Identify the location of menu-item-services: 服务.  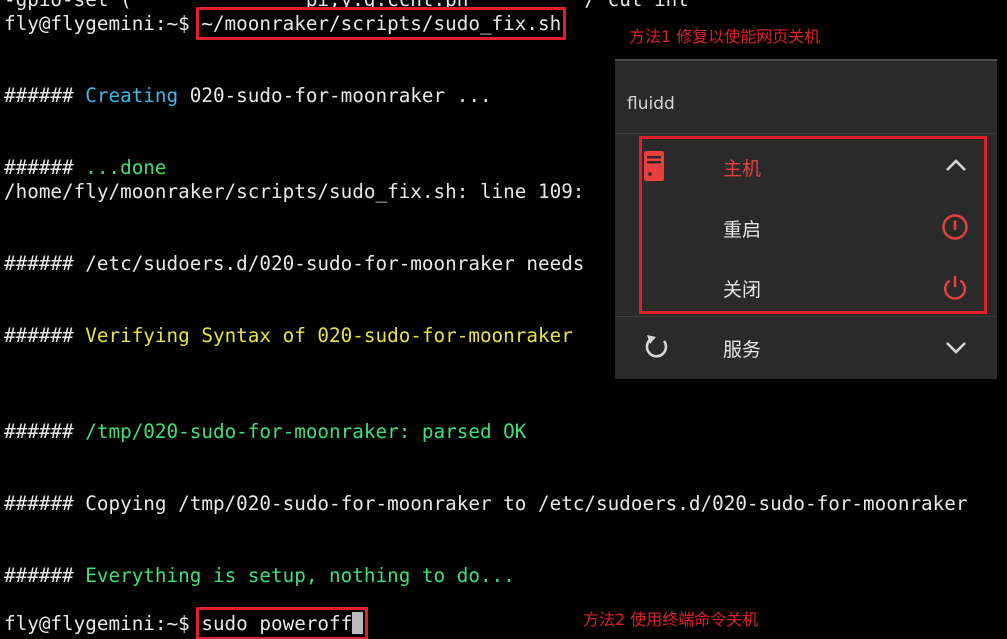
(806, 347).